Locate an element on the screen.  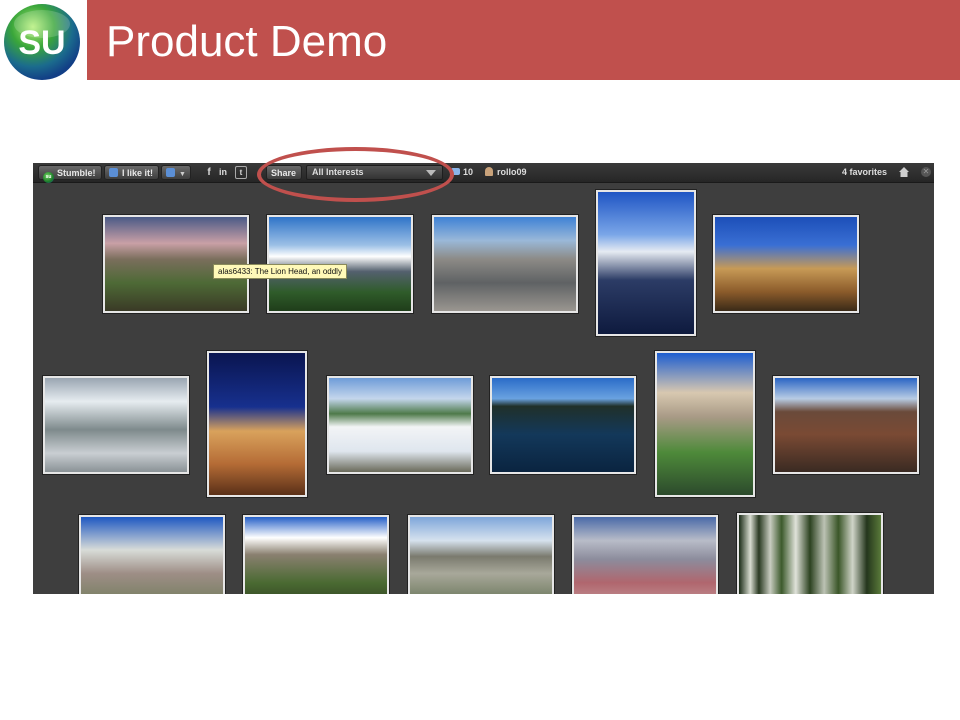
stumble-button: su Stumble! is located at coordinates (70, 174).